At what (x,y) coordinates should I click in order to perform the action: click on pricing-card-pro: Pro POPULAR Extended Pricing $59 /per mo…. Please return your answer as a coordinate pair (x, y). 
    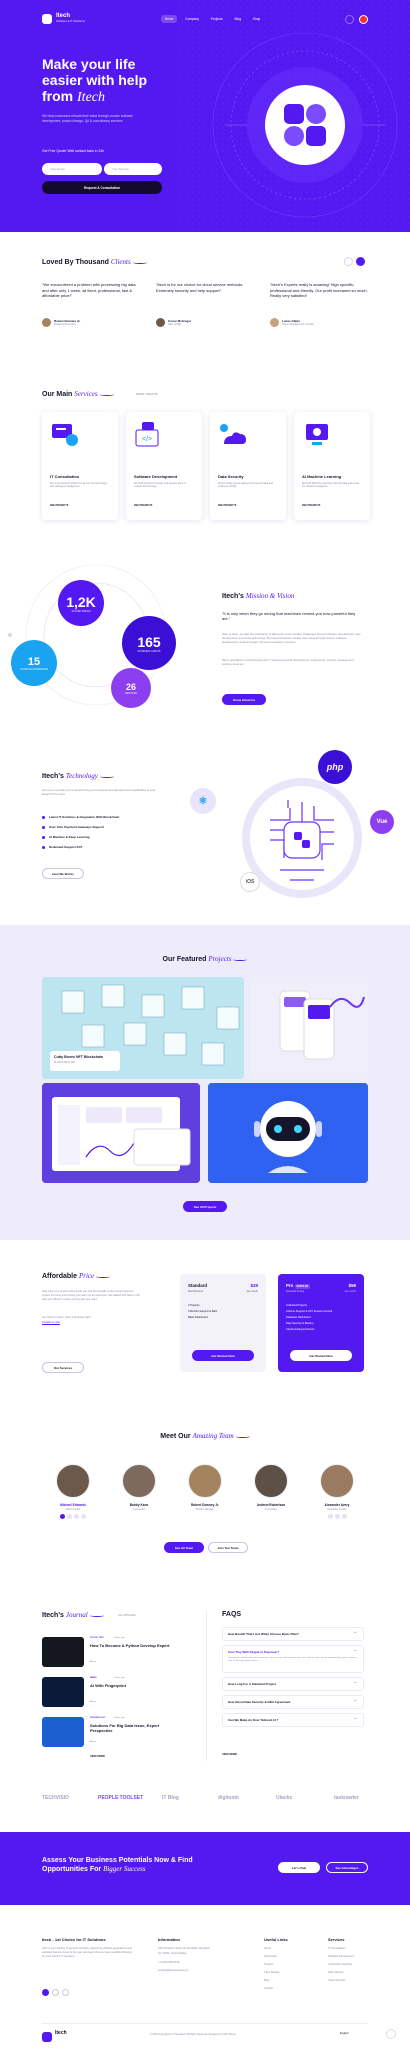
    Looking at the image, I should click on (321, 1323).